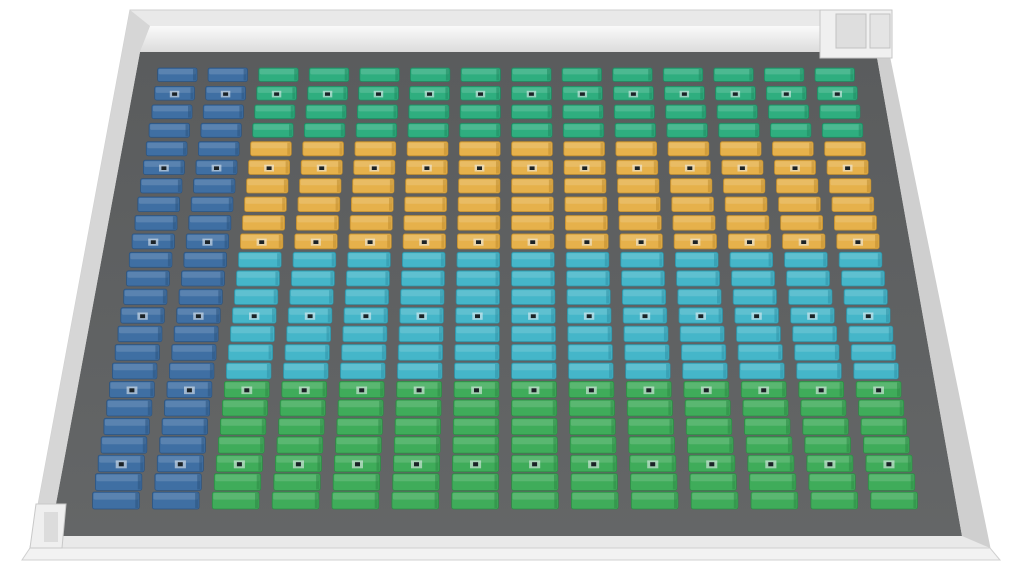  Describe the element at coordinates (508, 39) in the screenshot. I see `back-wall-face` at that location.